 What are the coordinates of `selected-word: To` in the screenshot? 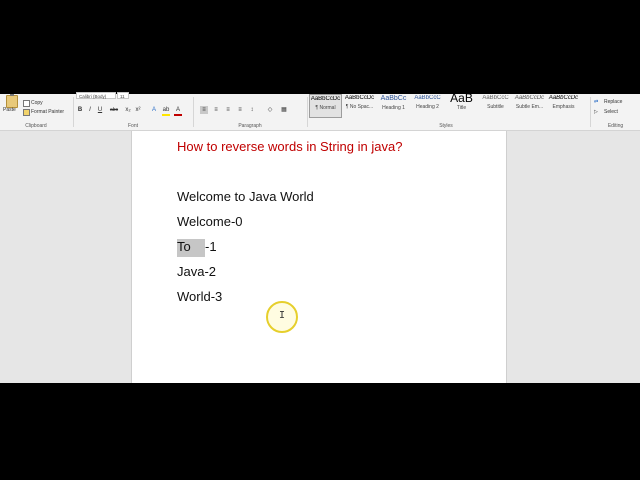 It's located at (191, 248).